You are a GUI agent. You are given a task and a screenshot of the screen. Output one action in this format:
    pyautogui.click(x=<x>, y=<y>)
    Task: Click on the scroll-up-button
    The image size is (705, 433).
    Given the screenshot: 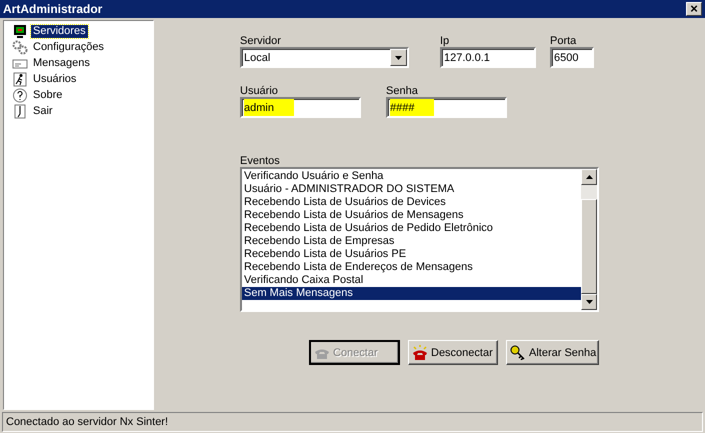 What is the action you would take?
    pyautogui.click(x=589, y=177)
    